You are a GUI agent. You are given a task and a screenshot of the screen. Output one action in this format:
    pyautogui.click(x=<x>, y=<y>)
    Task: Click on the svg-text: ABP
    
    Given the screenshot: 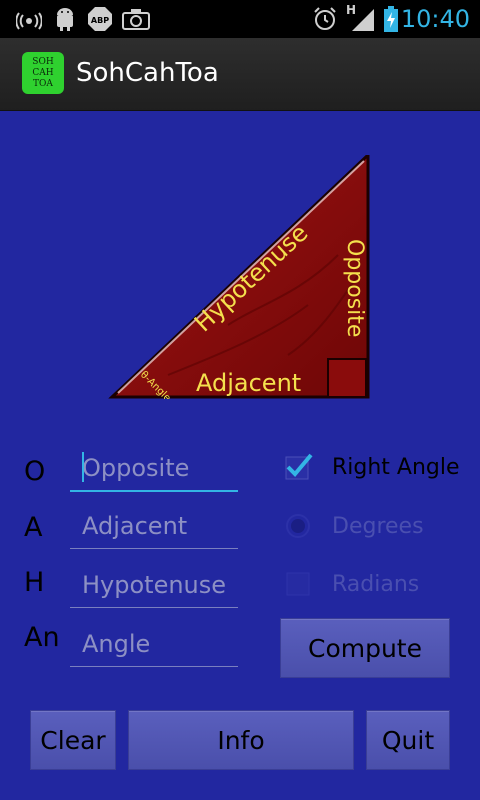 What is the action you would take?
    pyautogui.click(x=100, y=20)
    